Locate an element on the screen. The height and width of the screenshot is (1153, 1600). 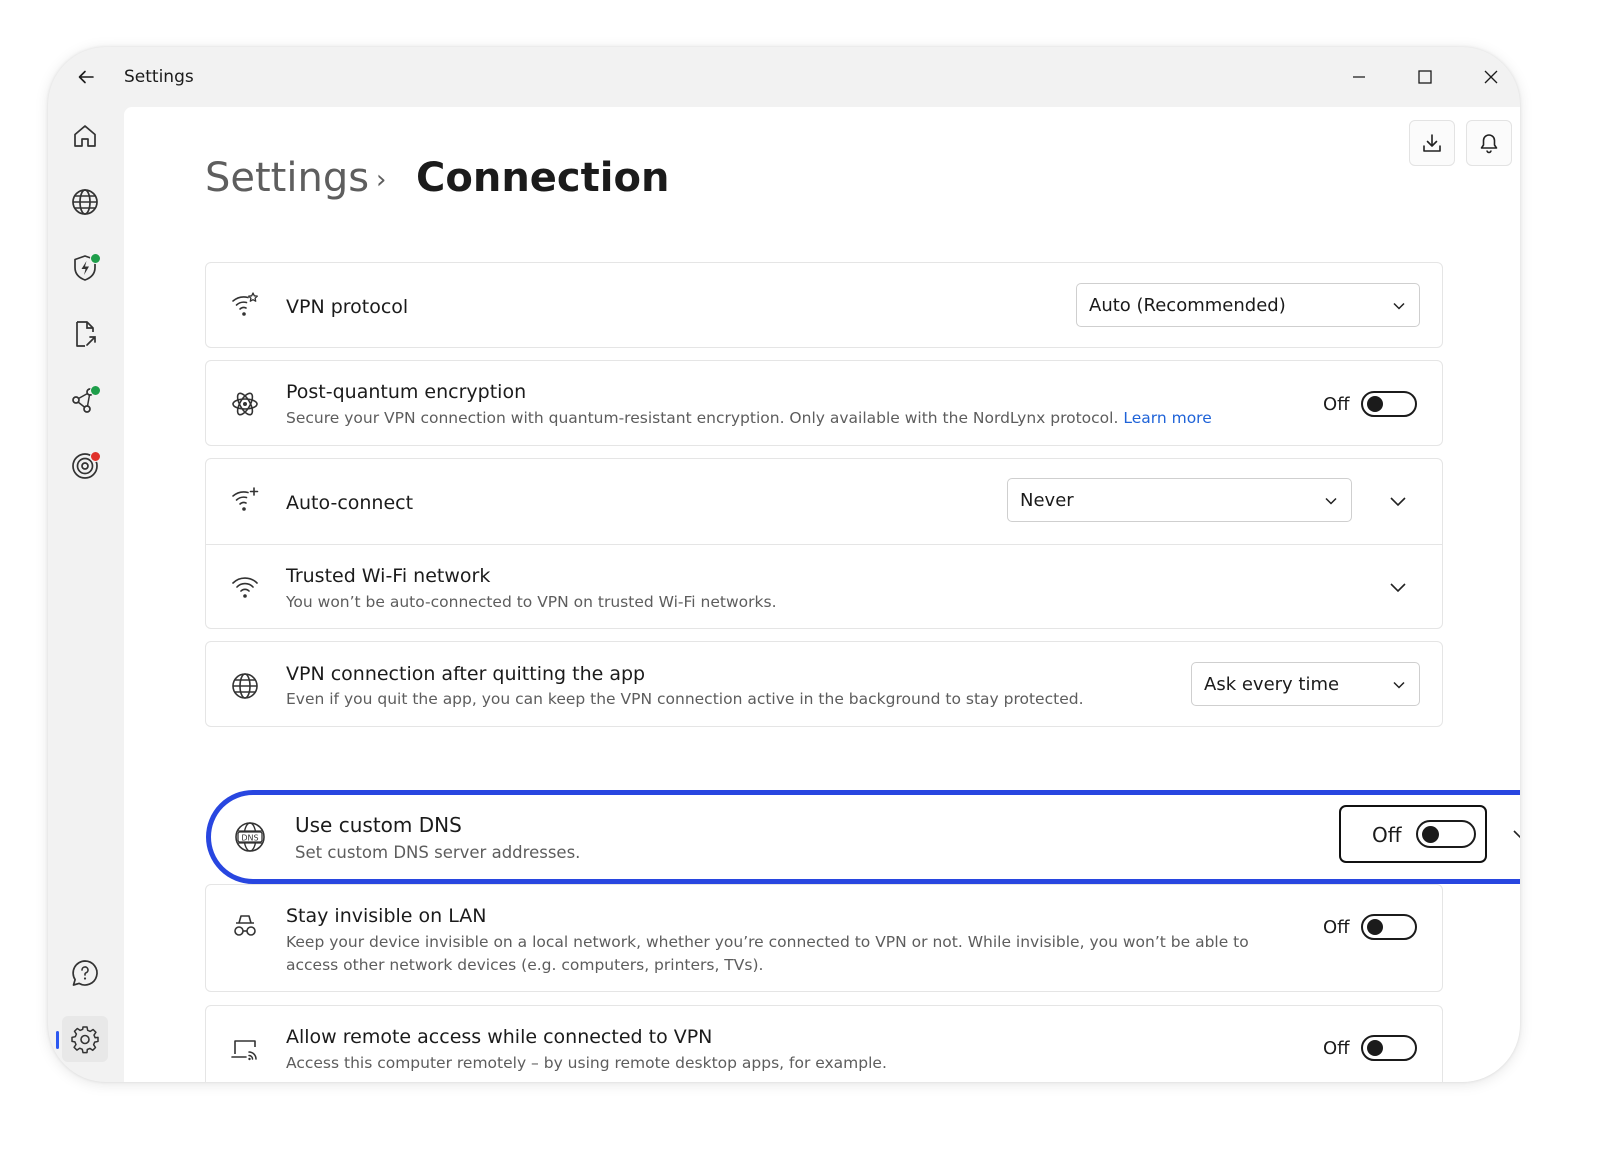
auto-connect-value: Never is located at coordinates (1047, 500).